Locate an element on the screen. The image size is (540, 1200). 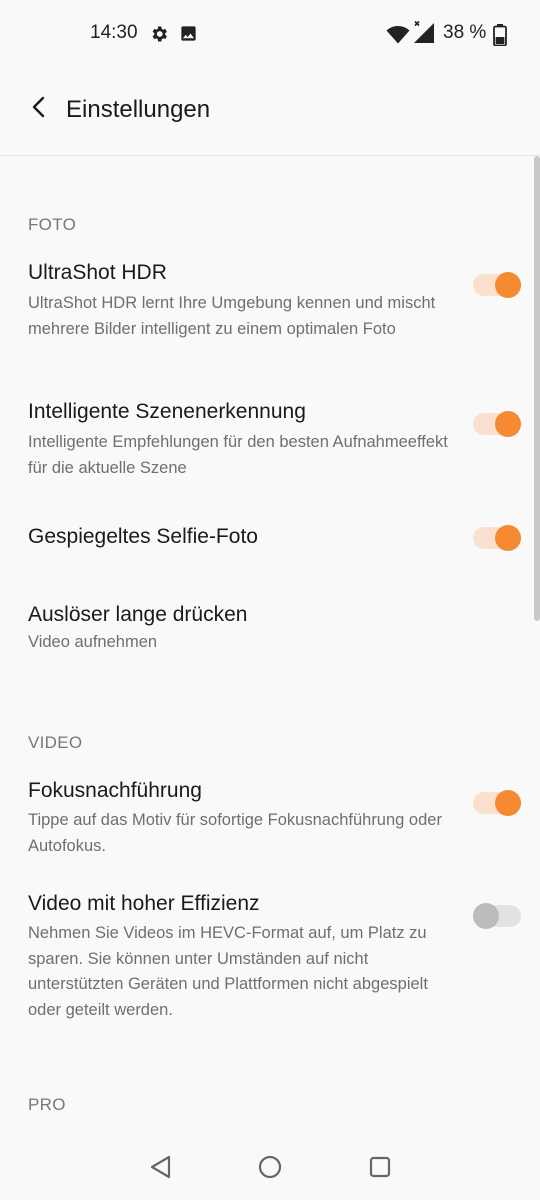
status-bar: 14:30 38 % is located at coordinates (270, 35).